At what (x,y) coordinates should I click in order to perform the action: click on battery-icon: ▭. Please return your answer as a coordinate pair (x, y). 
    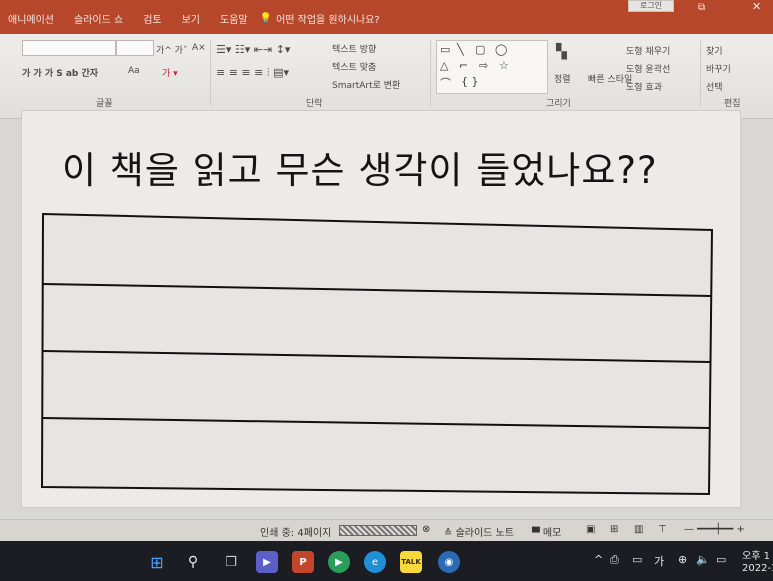
    Looking at the image, I should click on (721, 559).